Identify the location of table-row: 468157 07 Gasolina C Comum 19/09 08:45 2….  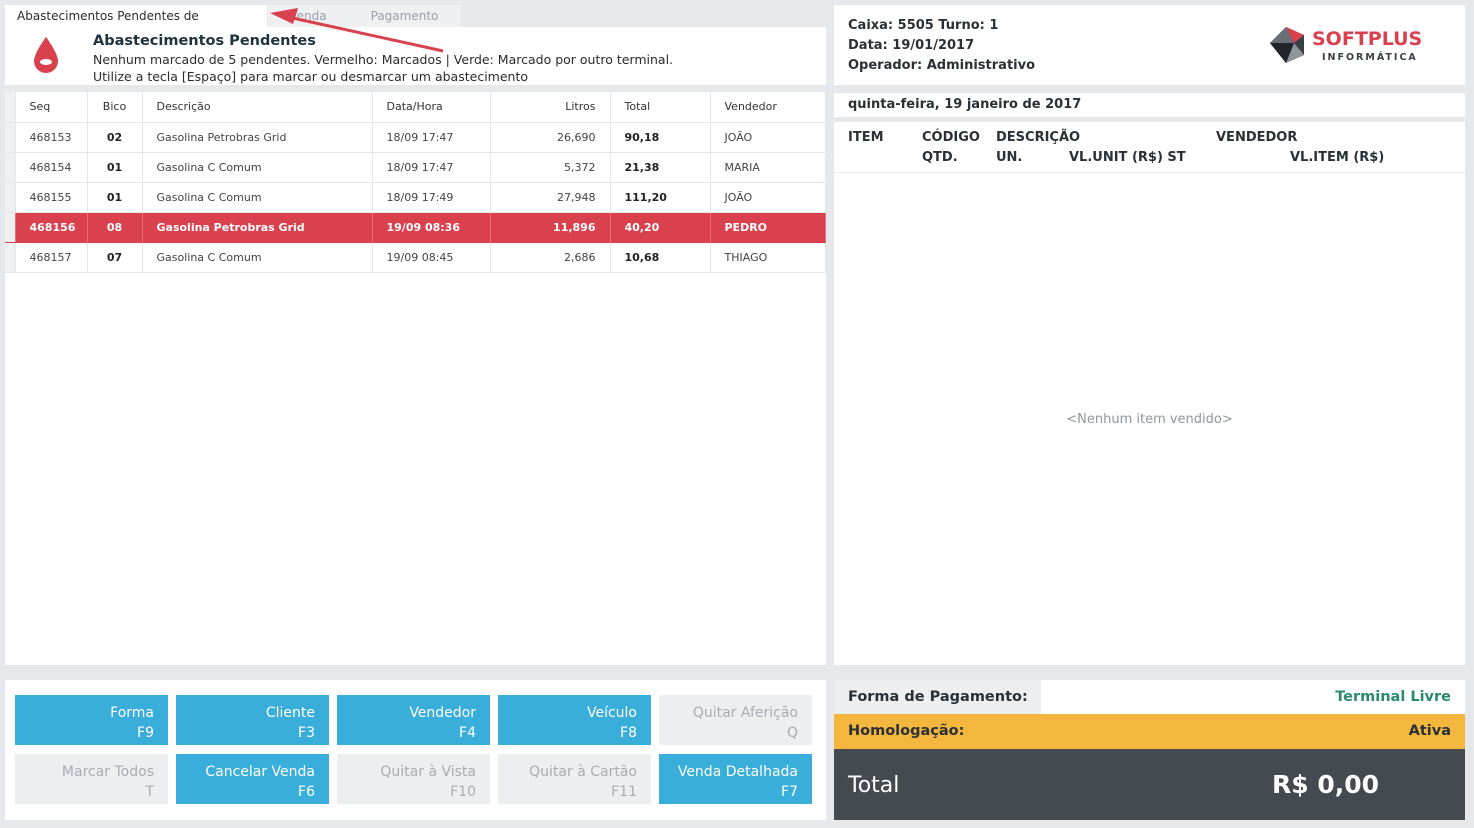
(415, 257).